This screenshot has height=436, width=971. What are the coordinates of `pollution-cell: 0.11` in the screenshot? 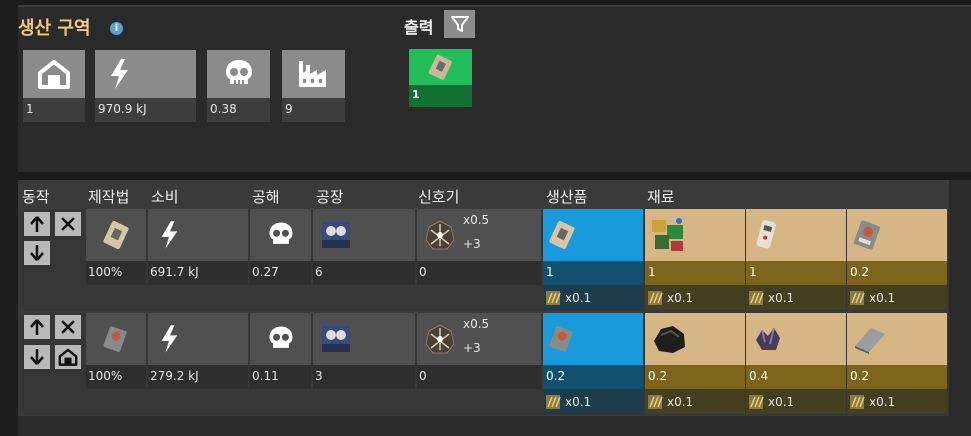 It's located at (280, 351).